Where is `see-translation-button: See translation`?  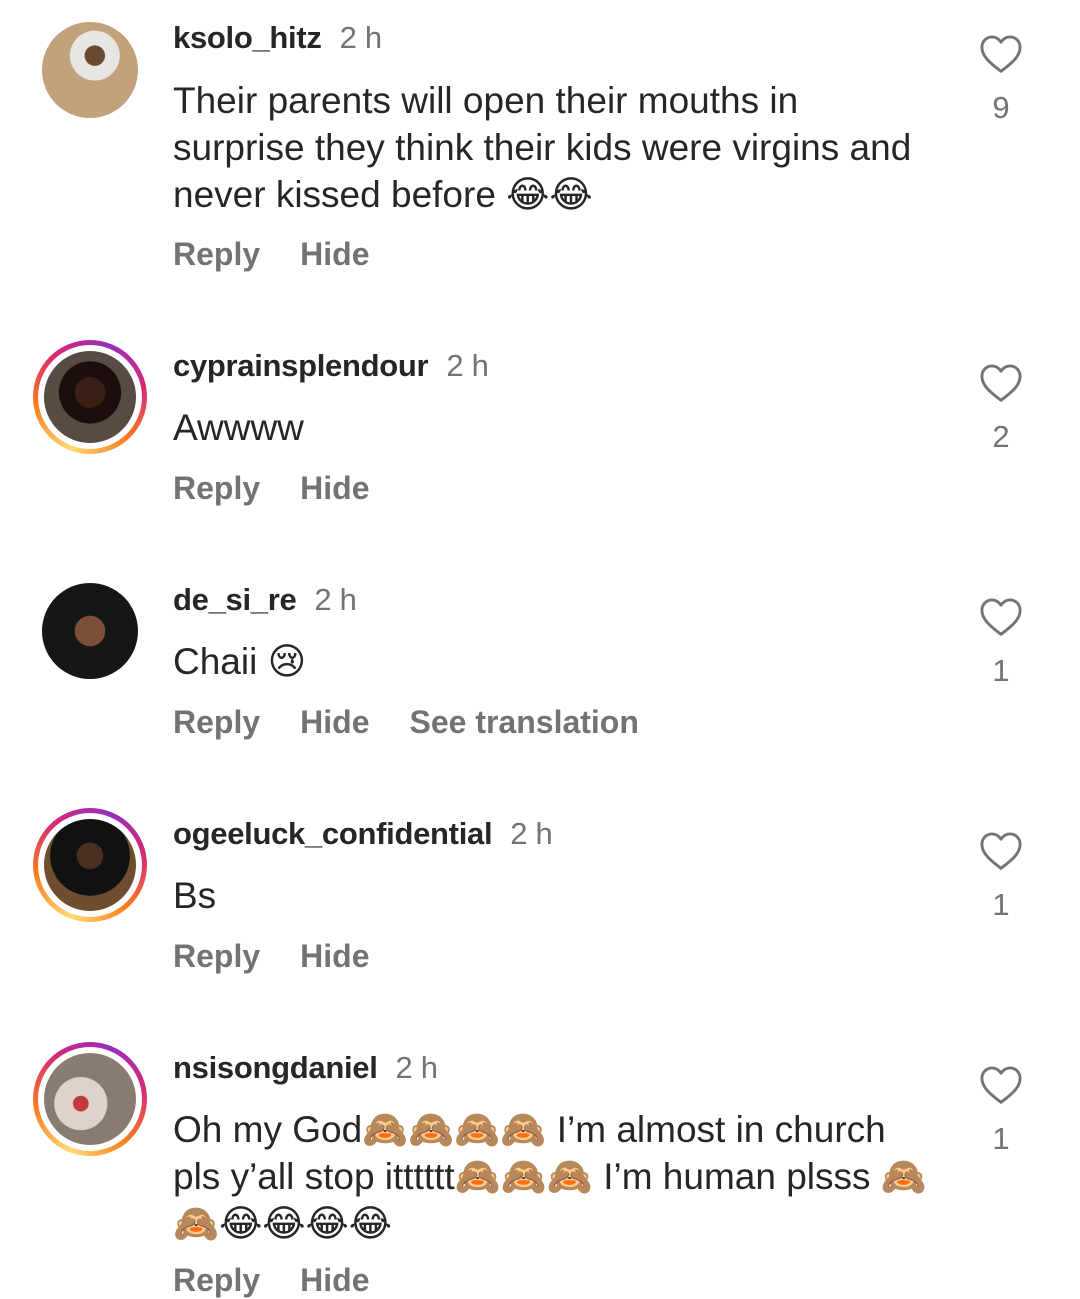 see-translation-button: See translation is located at coordinates (523, 722).